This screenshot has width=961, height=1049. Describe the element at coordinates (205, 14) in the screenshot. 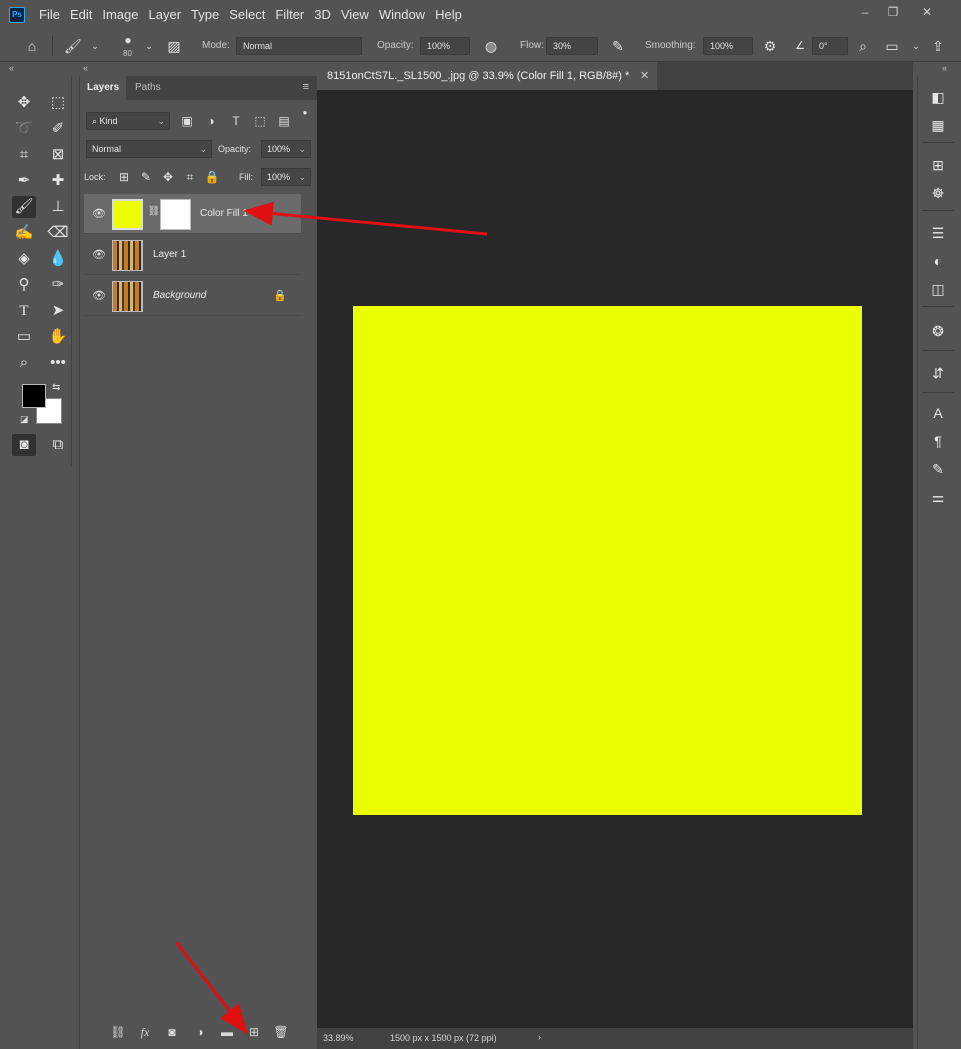

I see `menu-type: Type` at that location.